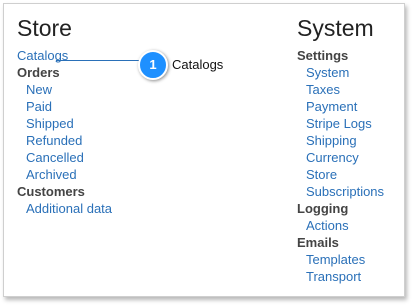  I want to click on orders-new-link: New, so click(39, 89).